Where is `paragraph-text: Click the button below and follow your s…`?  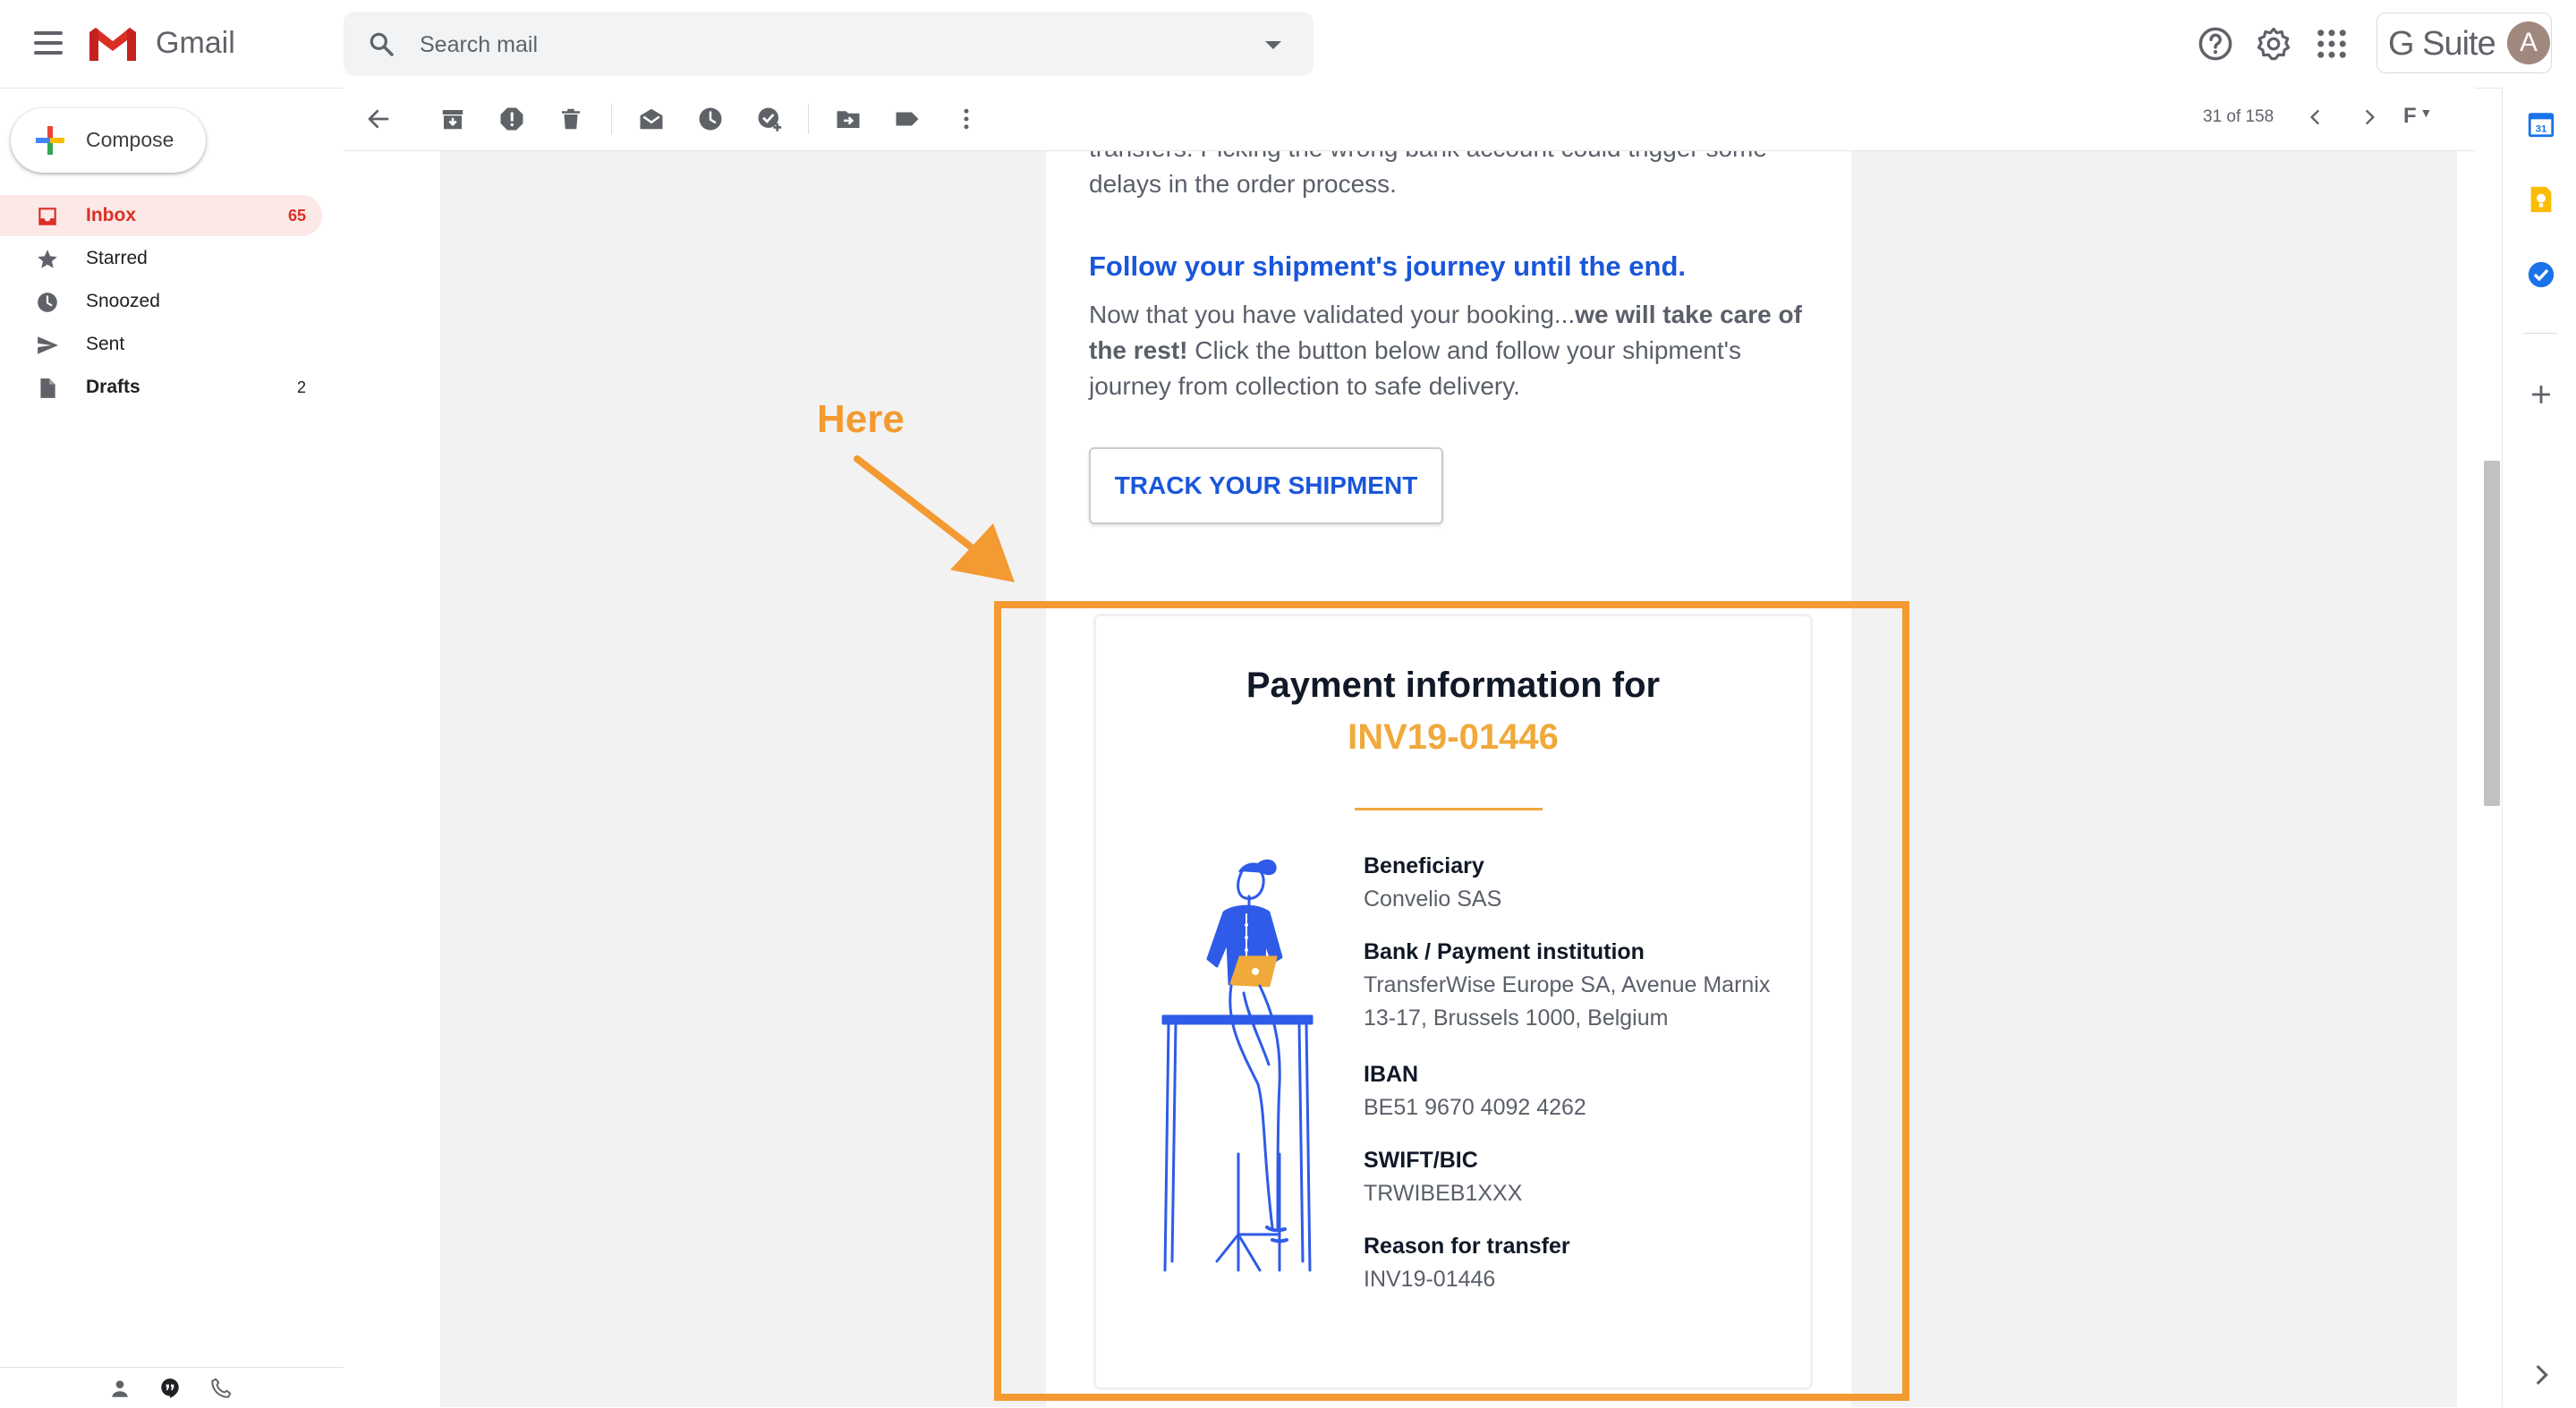 paragraph-text: Click the button below and follow your s… is located at coordinates (1415, 368).